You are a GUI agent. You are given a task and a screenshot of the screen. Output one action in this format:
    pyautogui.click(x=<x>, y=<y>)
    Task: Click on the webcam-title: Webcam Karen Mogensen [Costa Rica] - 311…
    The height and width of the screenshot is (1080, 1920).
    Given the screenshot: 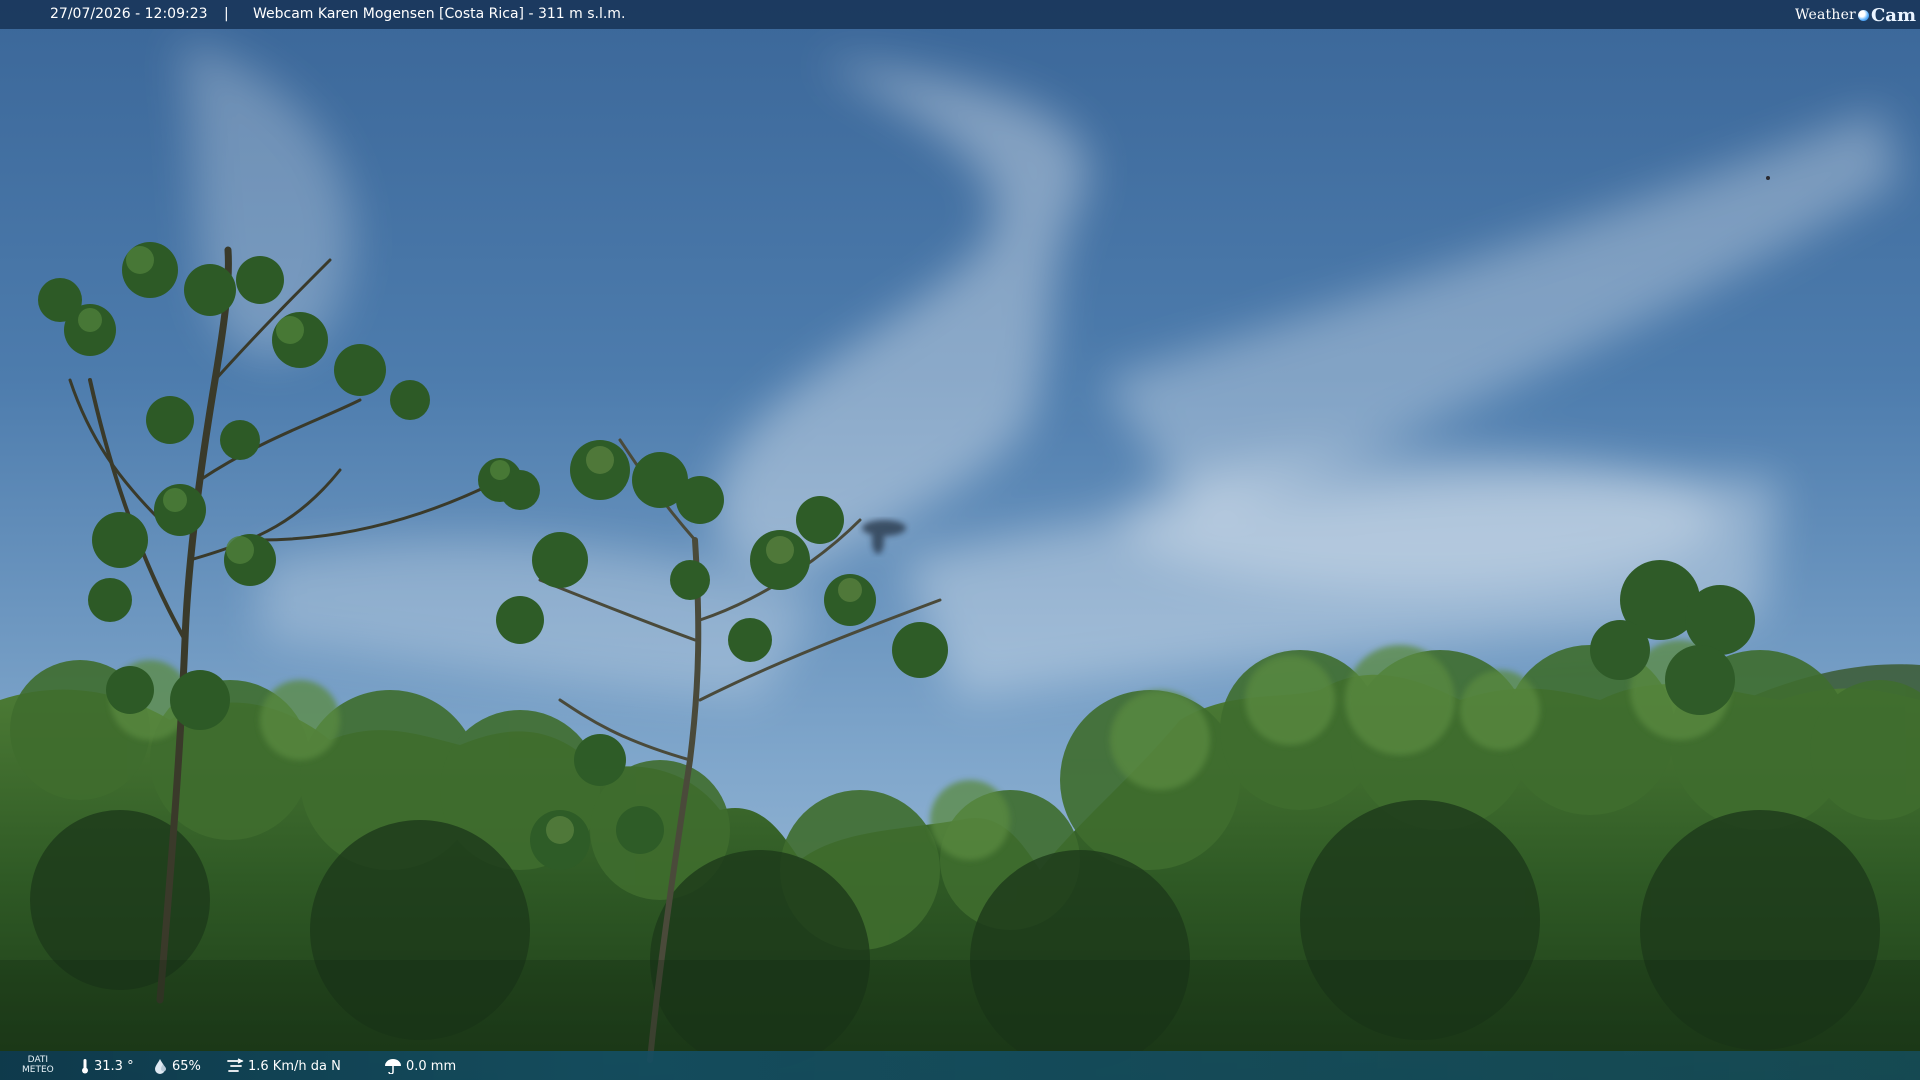 What is the action you would take?
    pyautogui.click(x=439, y=14)
    